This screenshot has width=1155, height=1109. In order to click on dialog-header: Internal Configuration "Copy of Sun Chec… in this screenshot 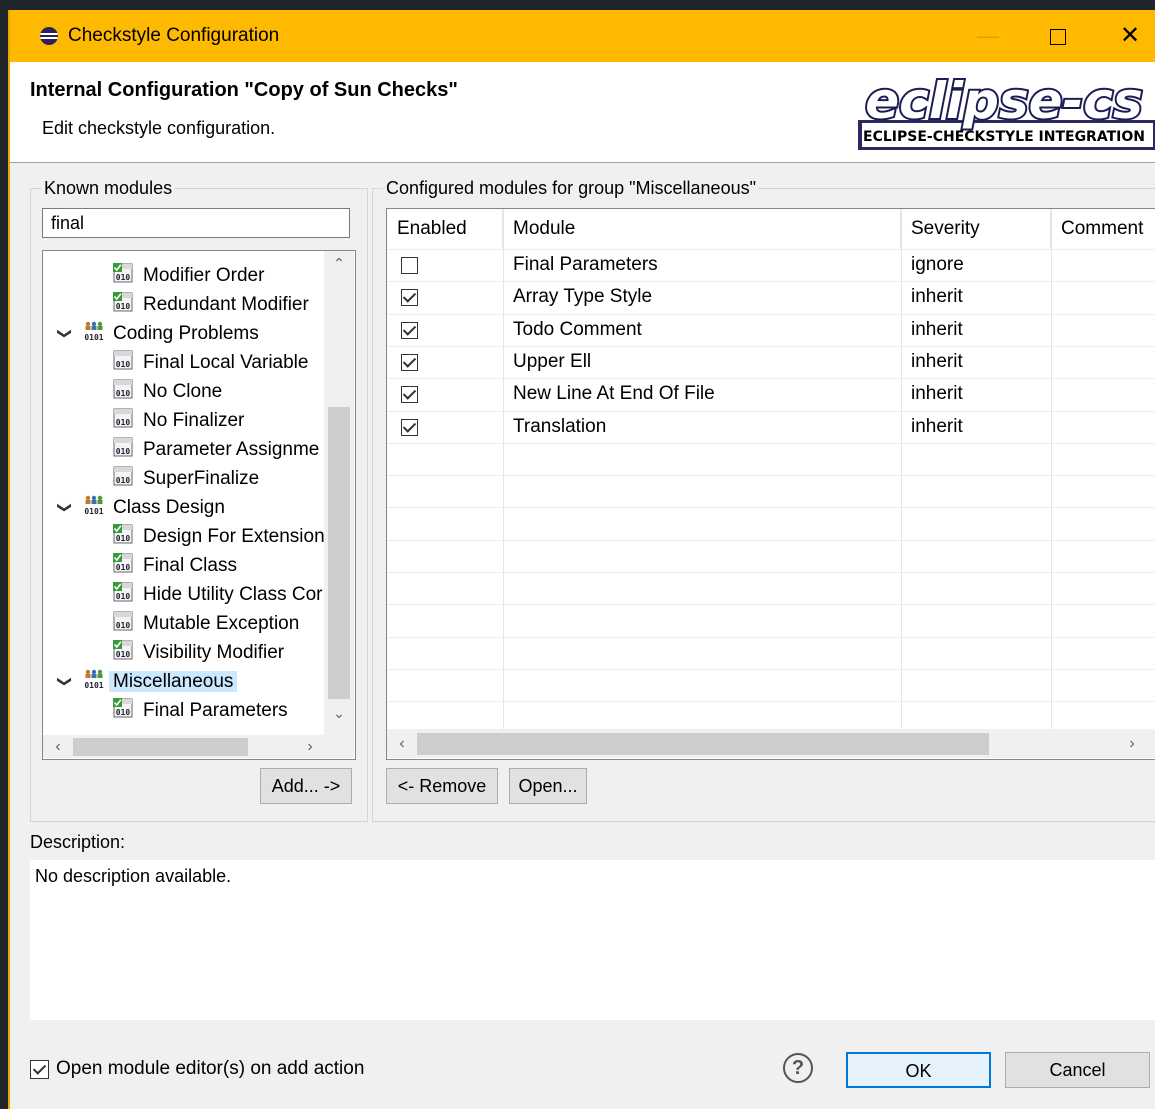, I will do `click(582, 112)`.